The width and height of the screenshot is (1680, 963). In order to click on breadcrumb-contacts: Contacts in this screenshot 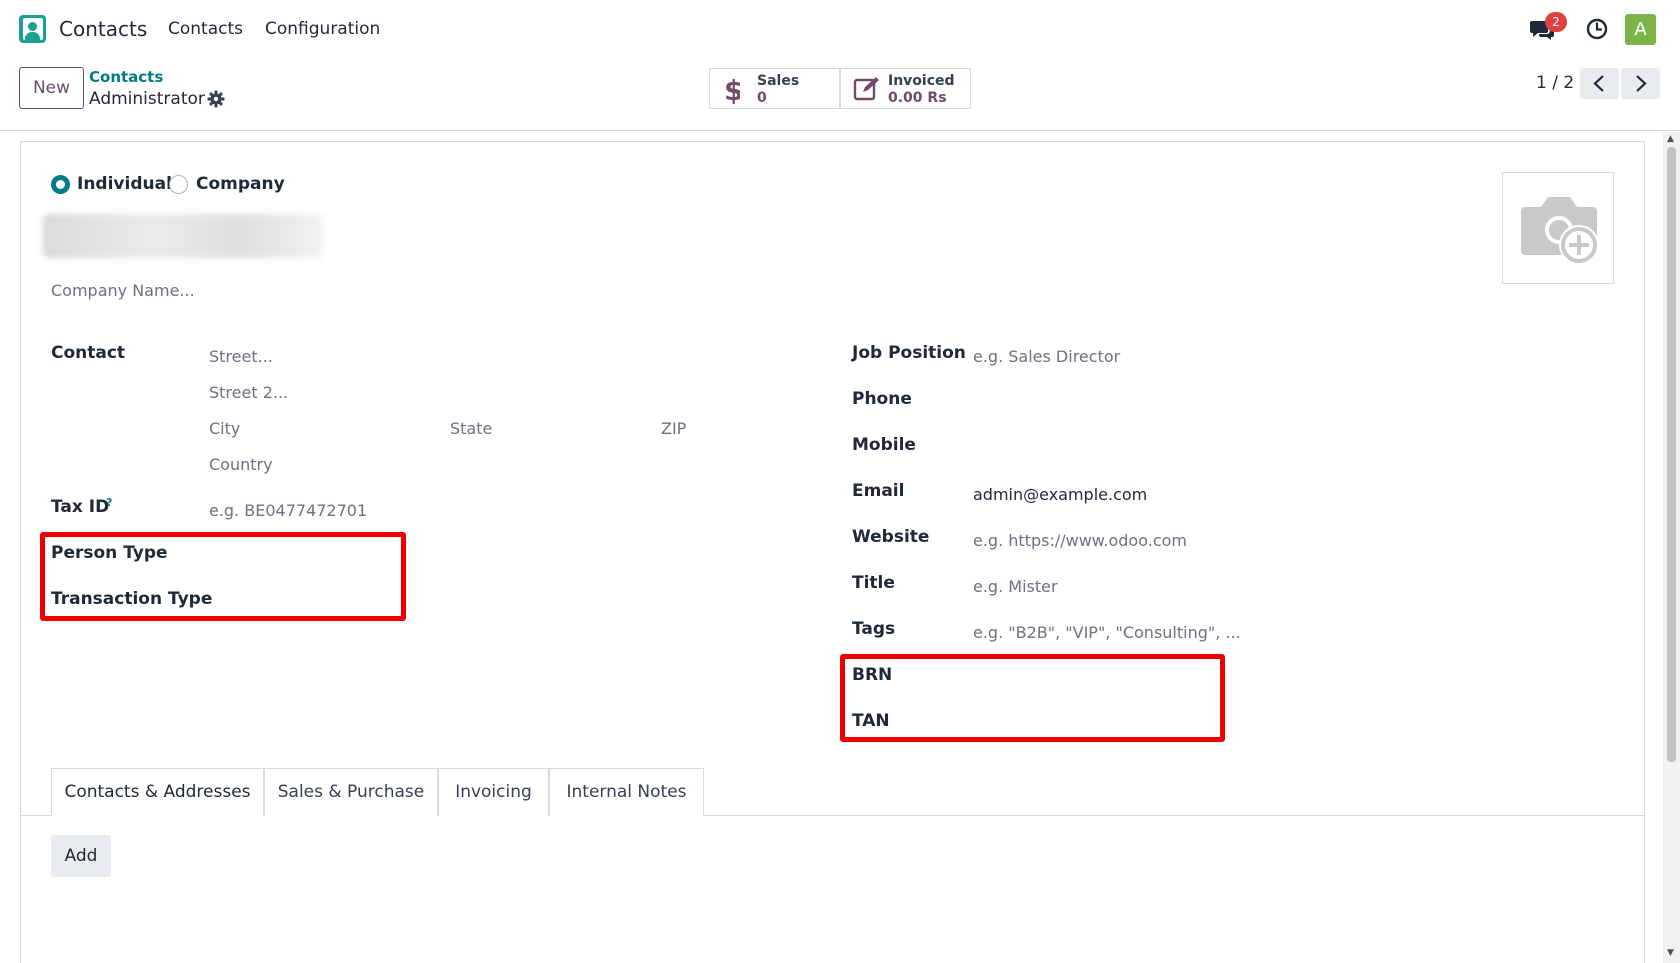, I will do `click(126, 77)`.